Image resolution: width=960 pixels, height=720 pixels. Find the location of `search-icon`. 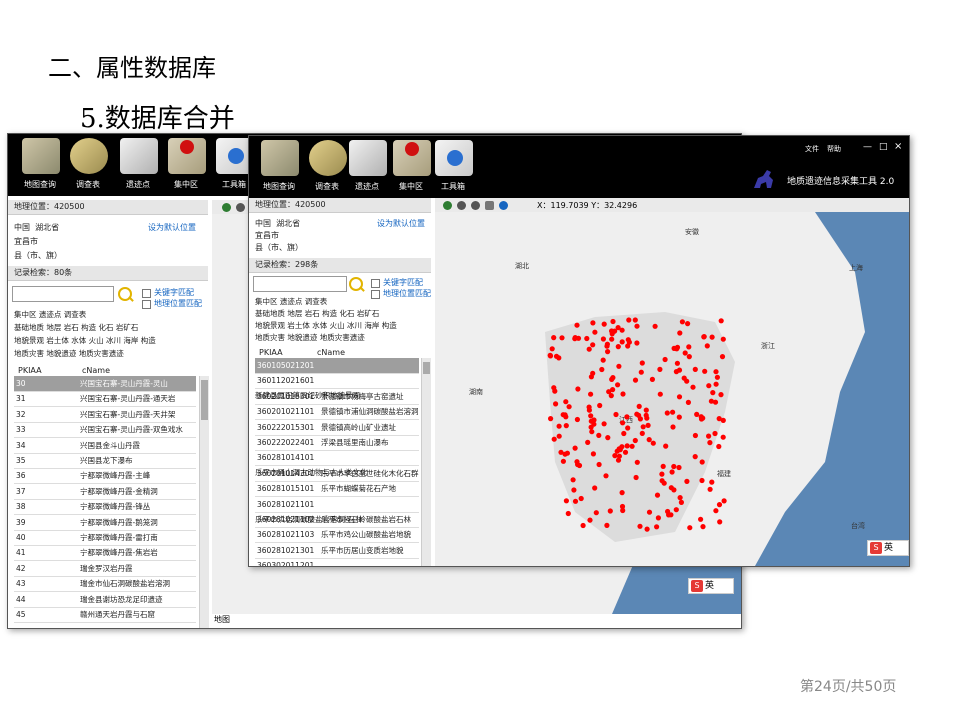

search-icon is located at coordinates (125, 294).